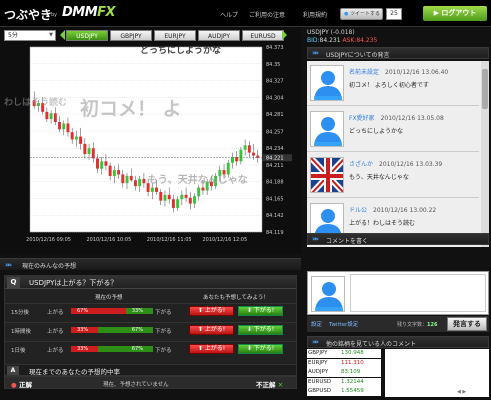 The image size is (491, 400). I want to click on tab-eurjpy: EURJPY, so click(175, 35).